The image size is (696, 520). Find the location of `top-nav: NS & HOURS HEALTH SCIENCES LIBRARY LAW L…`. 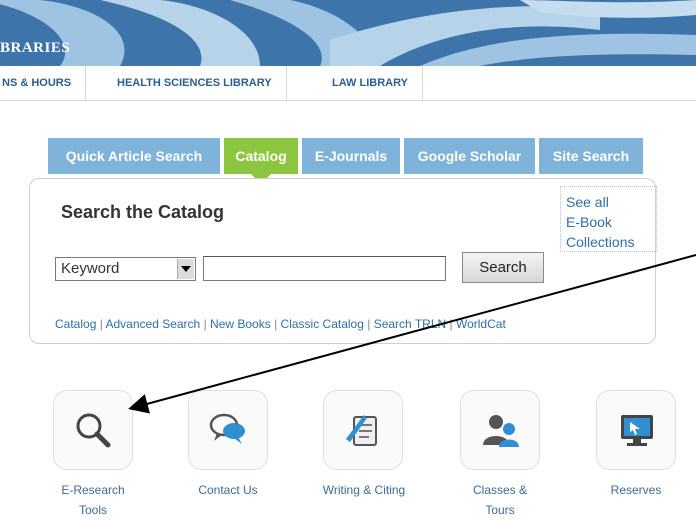

top-nav: NS & HOURS HEALTH SCIENCES LIBRARY LAW L… is located at coordinates (348, 83).